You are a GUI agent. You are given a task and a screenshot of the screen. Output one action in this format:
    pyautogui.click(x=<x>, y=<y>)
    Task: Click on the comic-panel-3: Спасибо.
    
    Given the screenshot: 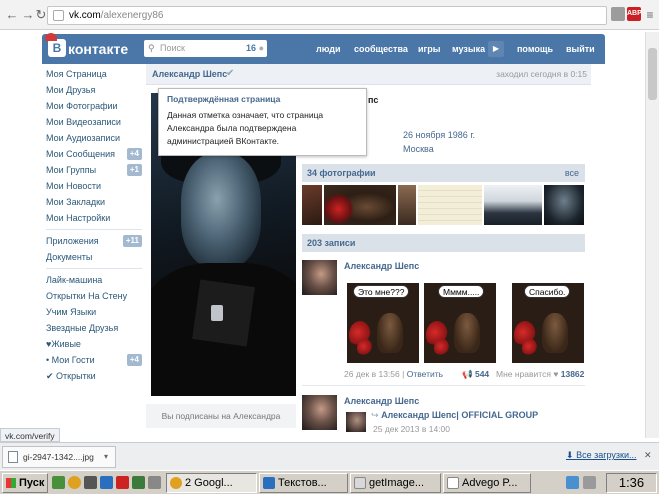 What is the action you would take?
    pyautogui.click(x=548, y=323)
    